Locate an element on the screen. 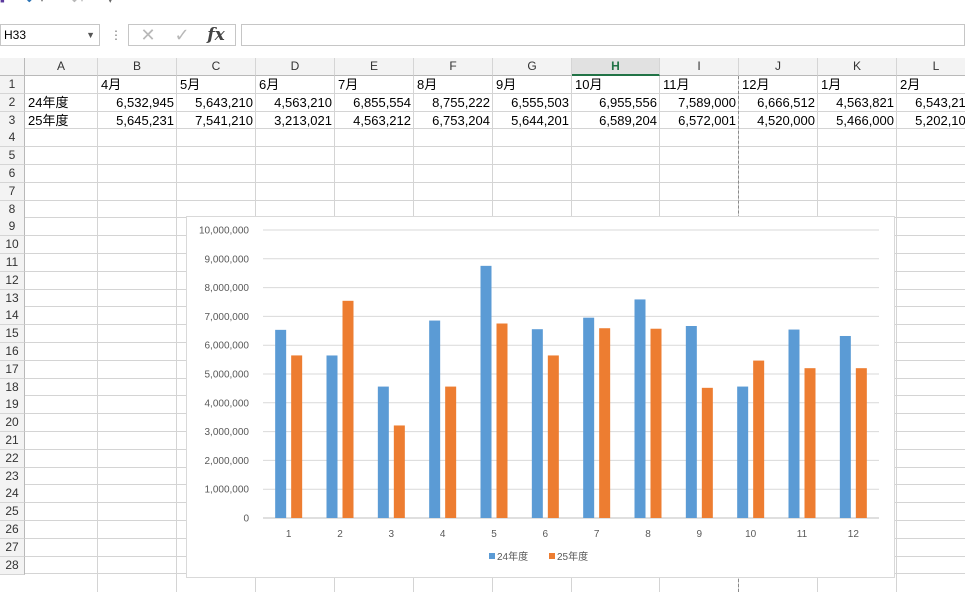 Image resolution: width=965 pixels, height=592 pixels. cell-j2: 6,666,512 is located at coordinates (778, 103).